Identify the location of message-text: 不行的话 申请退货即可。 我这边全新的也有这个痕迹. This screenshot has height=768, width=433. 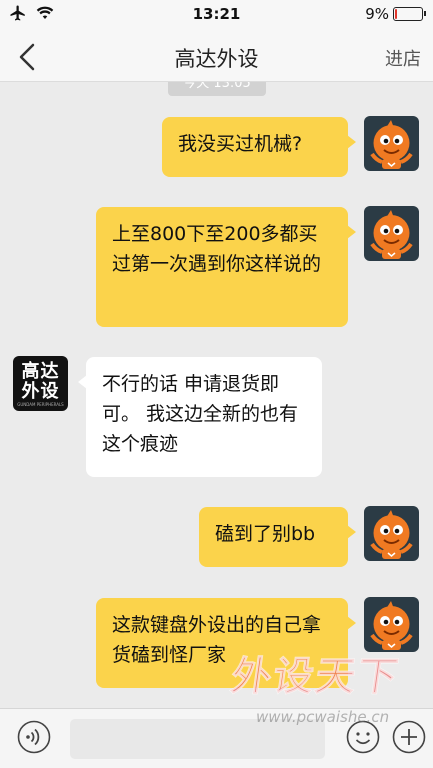
(200, 414).